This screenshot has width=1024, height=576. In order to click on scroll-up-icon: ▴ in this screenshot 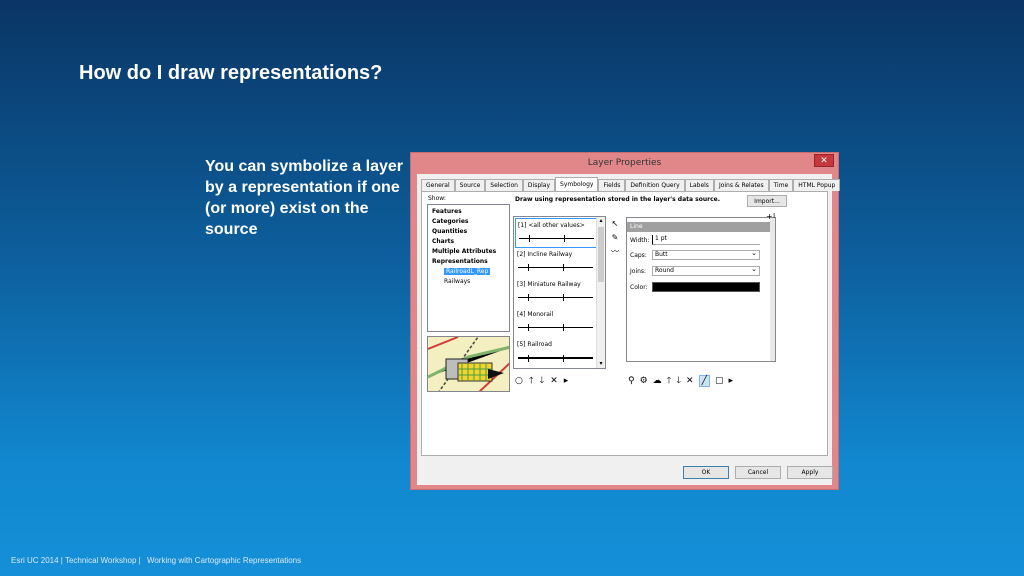, I will do `click(601, 221)`.